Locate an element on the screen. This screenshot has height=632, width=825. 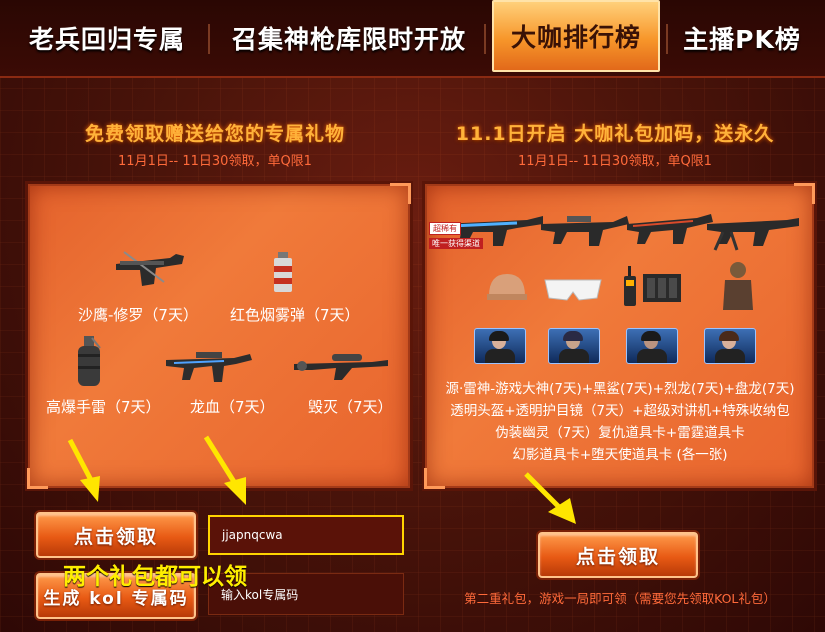
tab-streamer-pk: 主播PK榜 is located at coordinates (742, 38).